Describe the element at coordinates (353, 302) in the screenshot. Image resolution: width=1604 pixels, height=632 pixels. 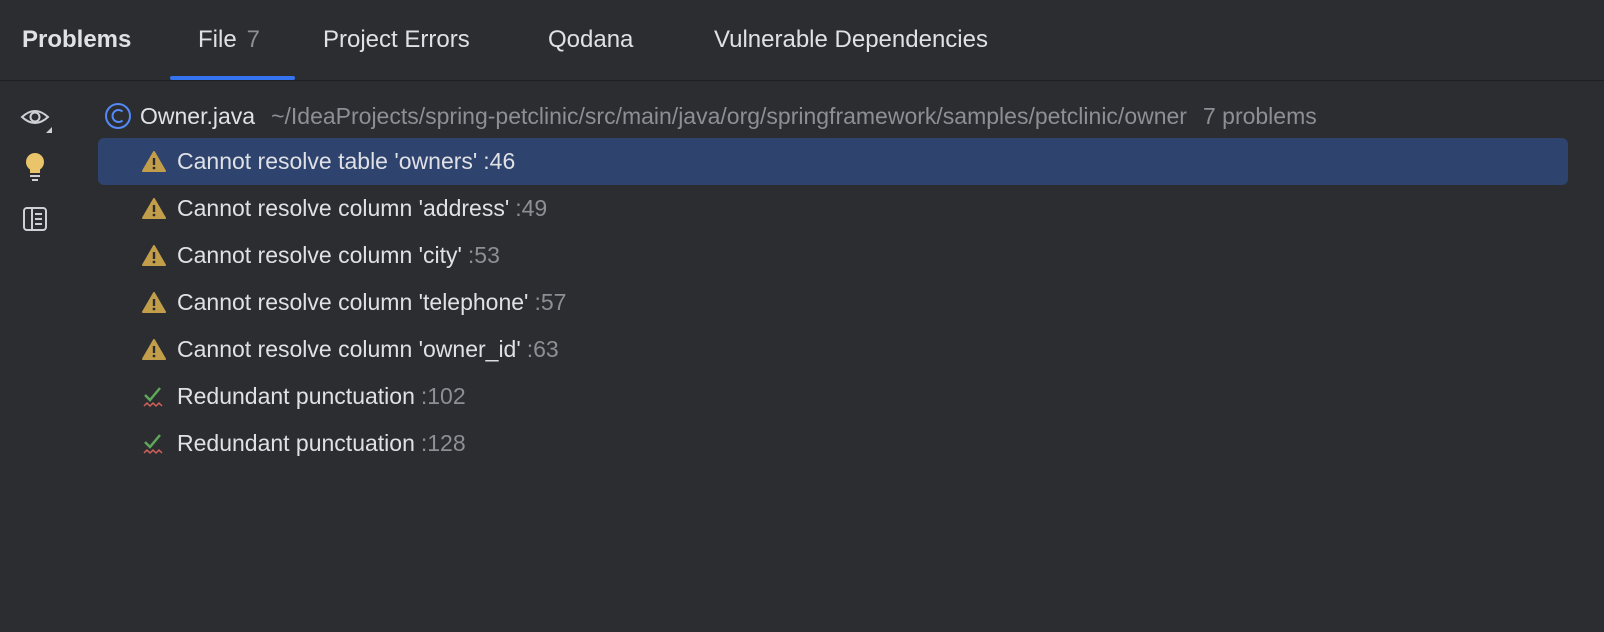
I see `problem-text: Cannot resolve column 'telephone'` at that location.